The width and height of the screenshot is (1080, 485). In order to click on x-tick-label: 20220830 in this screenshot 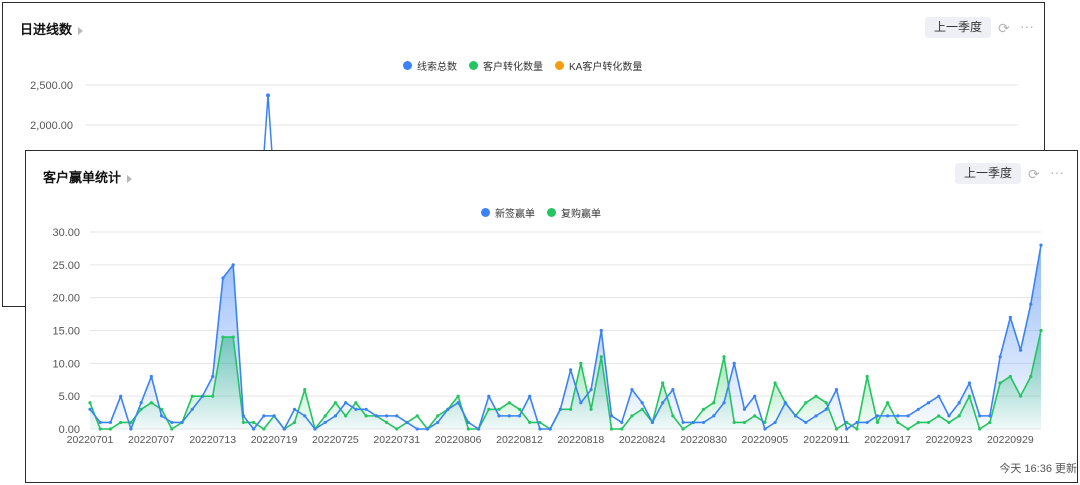, I will do `click(703, 440)`.